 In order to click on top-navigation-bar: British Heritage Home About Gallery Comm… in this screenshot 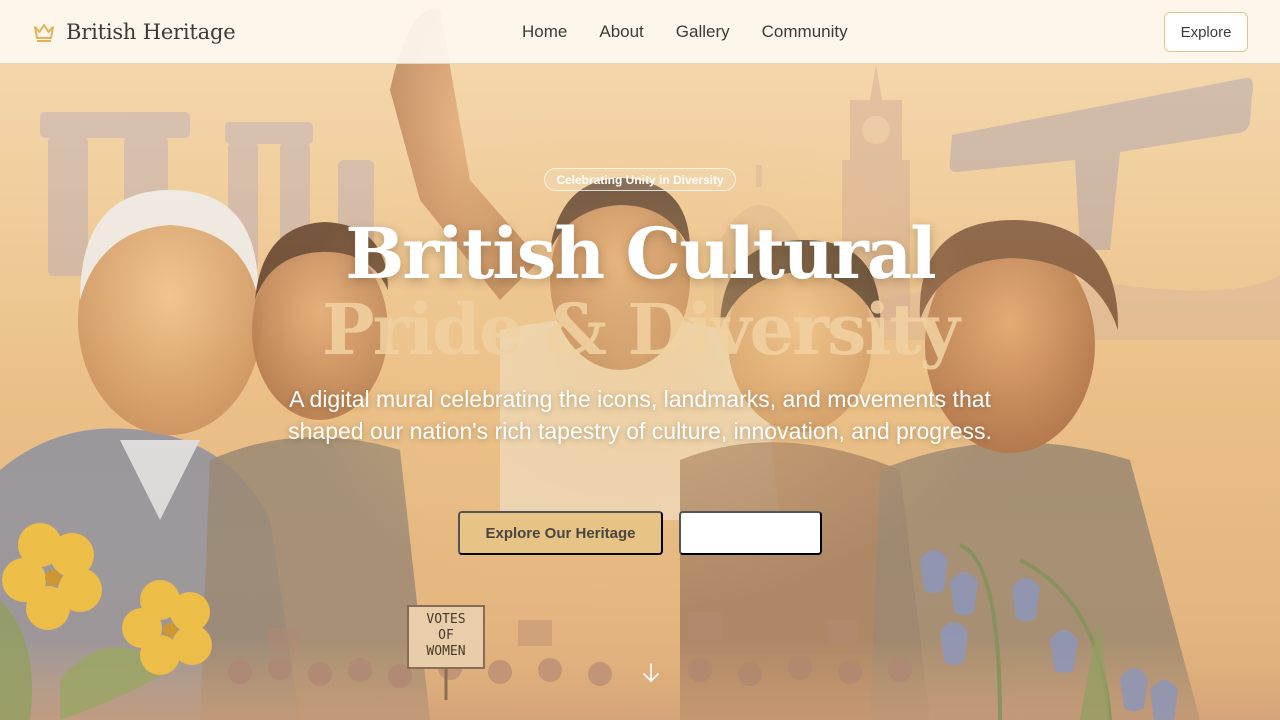, I will do `click(640, 32)`.